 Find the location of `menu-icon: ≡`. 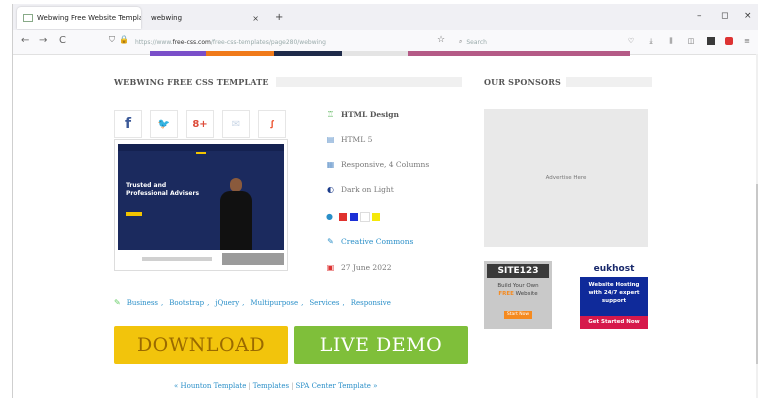

menu-icon: ≡ is located at coordinates (747, 41).